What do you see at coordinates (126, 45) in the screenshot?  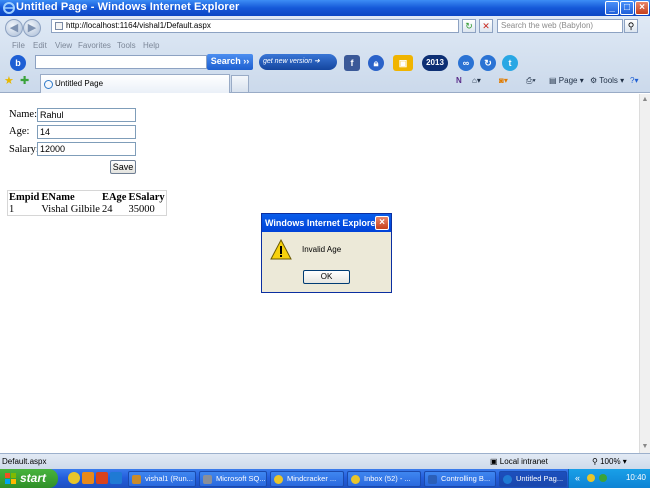 I see `menu-tools: Tools` at bounding box center [126, 45].